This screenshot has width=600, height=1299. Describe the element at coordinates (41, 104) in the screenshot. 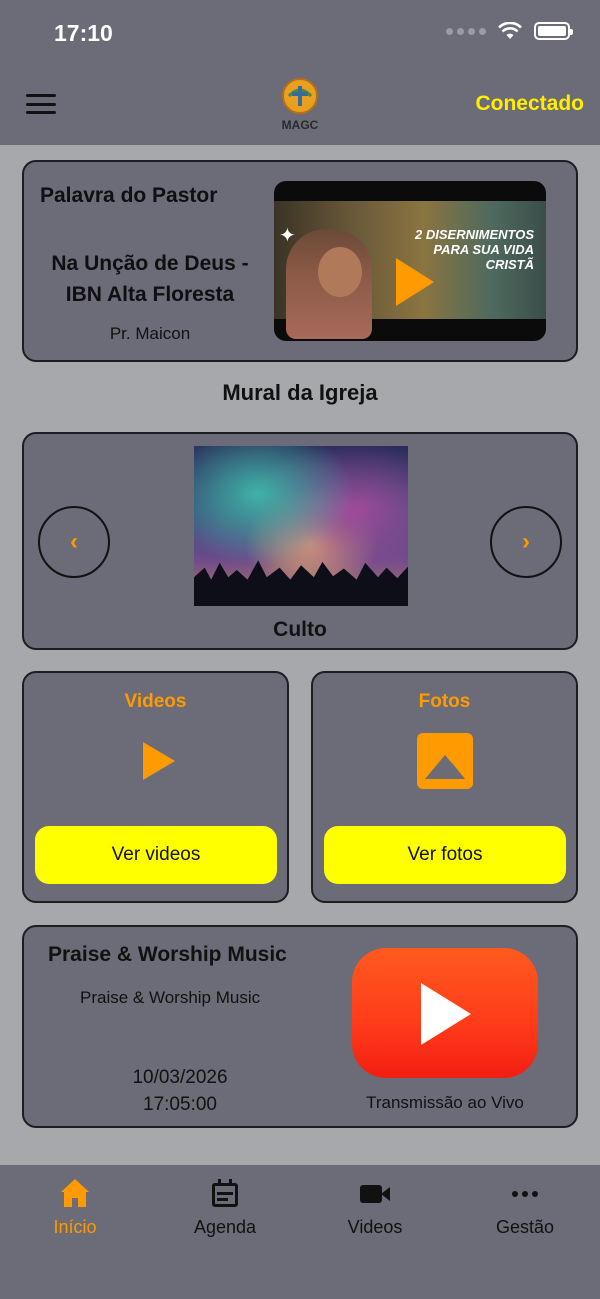

I see `menu-button` at that location.